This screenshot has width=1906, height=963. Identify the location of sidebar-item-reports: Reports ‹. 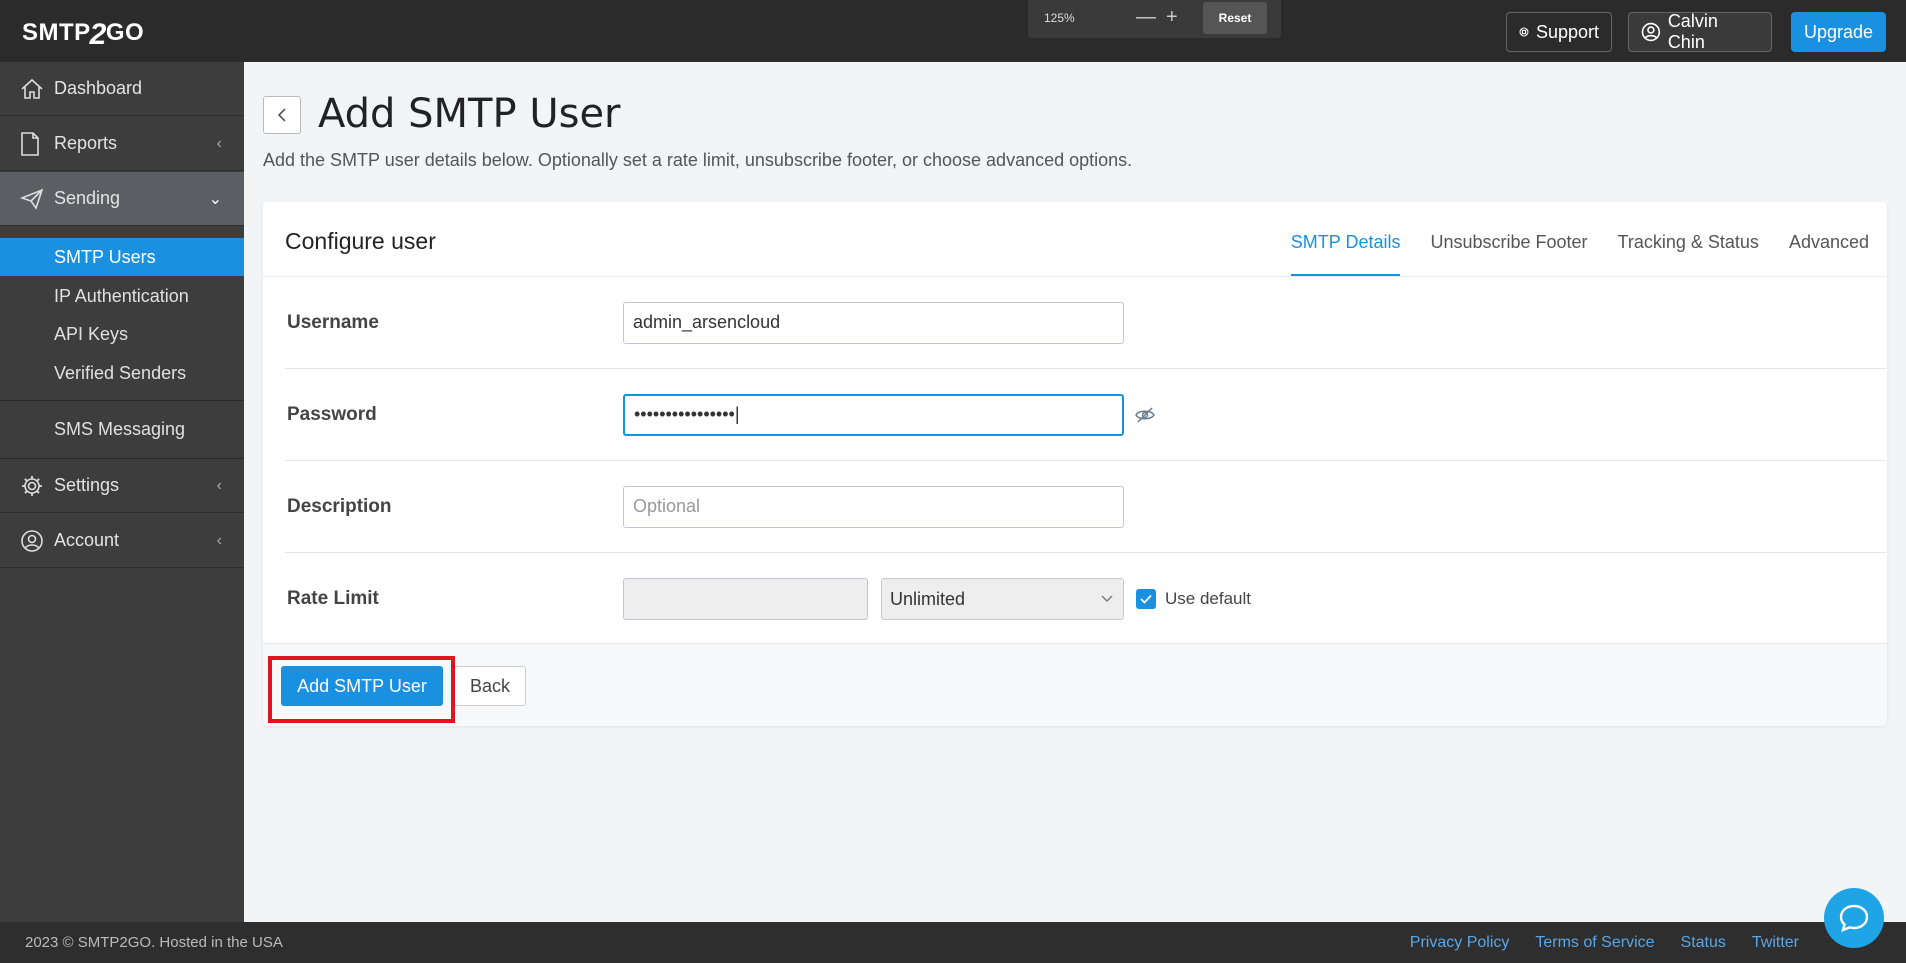
(122, 144).